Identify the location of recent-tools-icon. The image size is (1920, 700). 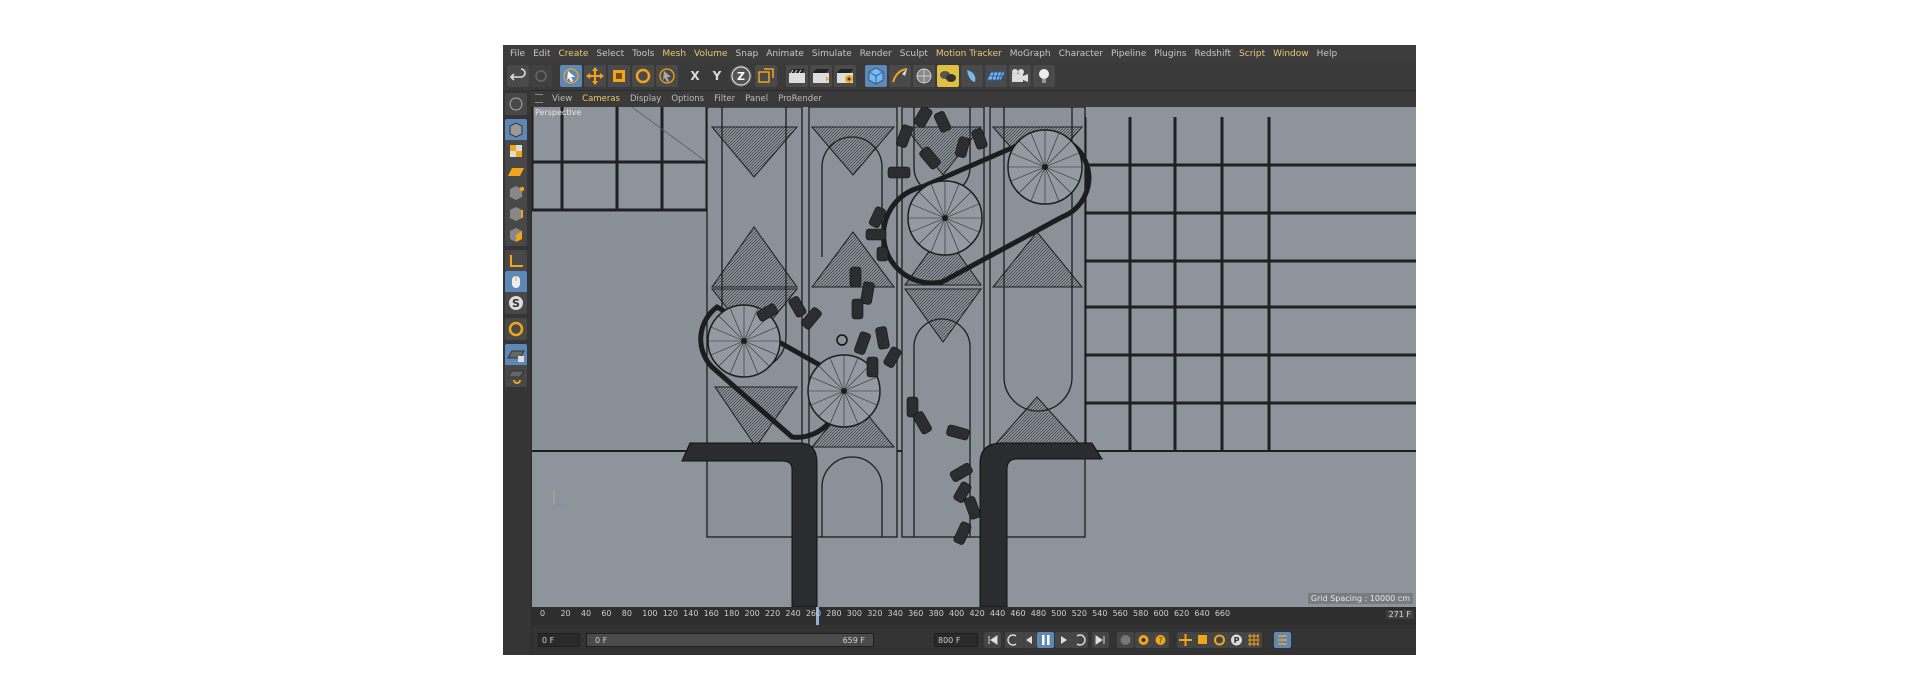
(667, 76).